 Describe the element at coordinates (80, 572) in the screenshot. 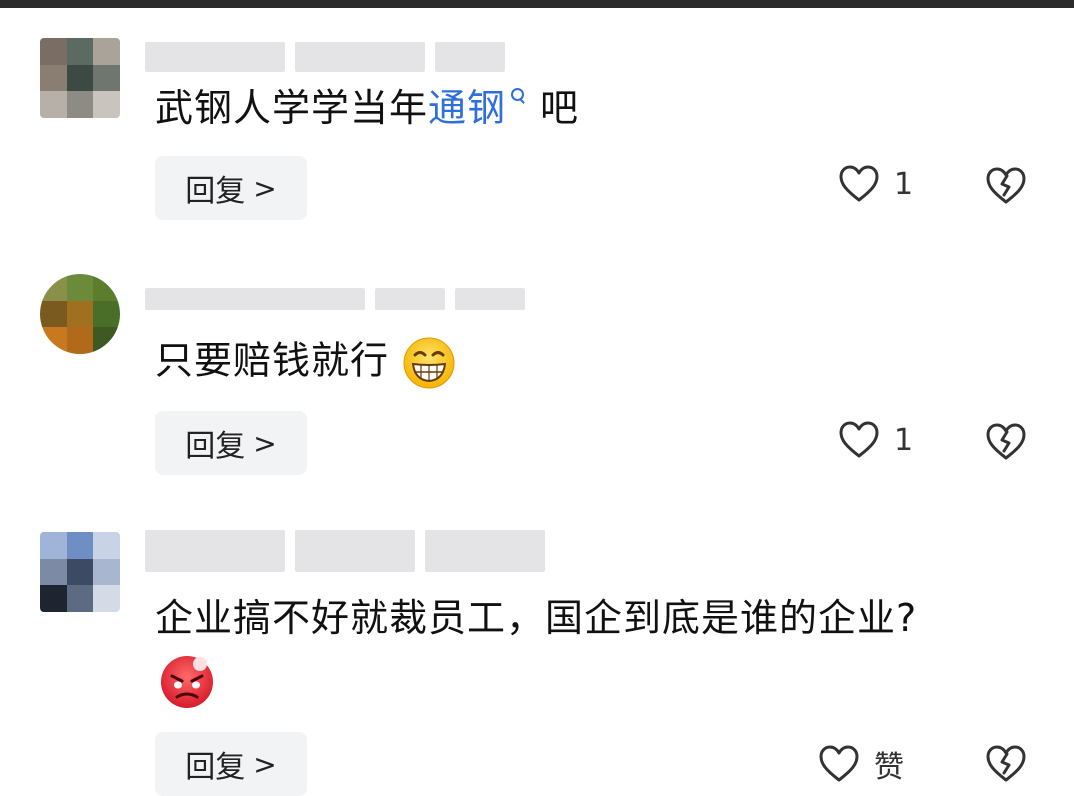

I see `avatar` at that location.